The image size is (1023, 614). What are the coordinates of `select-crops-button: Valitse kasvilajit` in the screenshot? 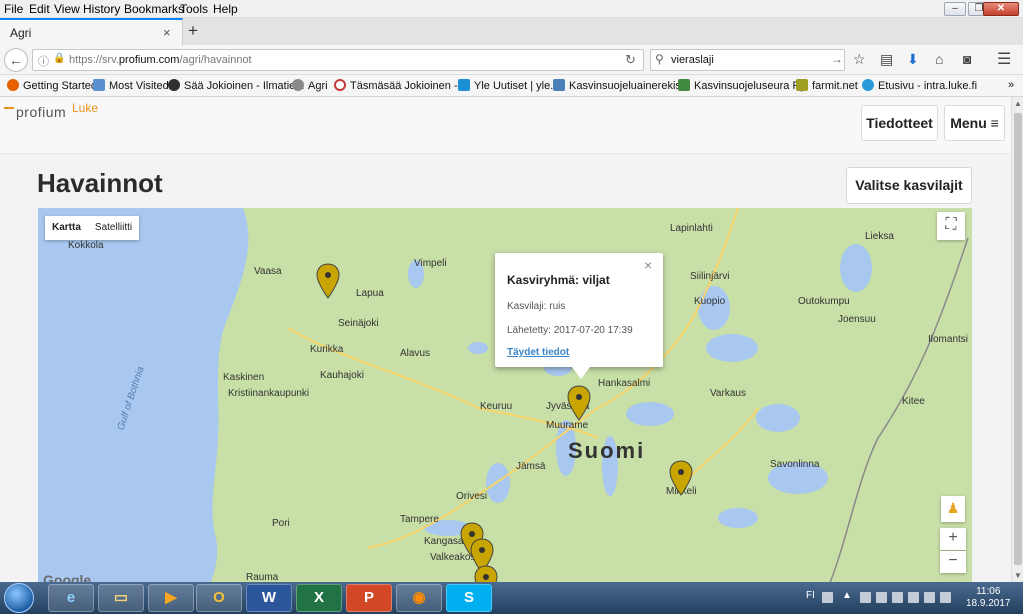 It's located at (909, 185).